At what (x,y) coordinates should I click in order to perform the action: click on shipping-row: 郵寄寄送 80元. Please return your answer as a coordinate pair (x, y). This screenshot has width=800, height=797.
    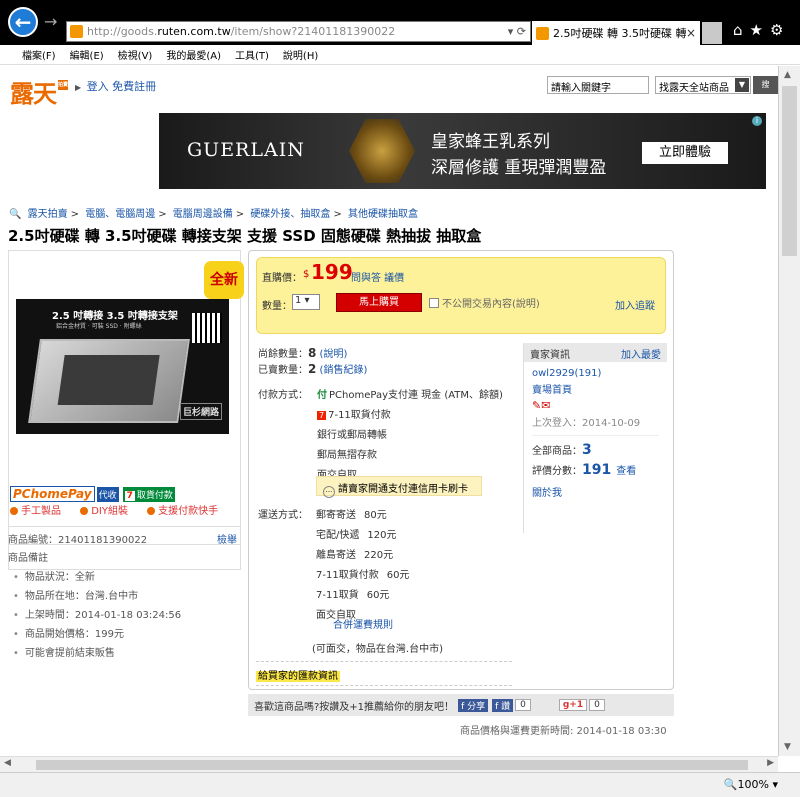
    Looking at the image, I should click on (351, 515).